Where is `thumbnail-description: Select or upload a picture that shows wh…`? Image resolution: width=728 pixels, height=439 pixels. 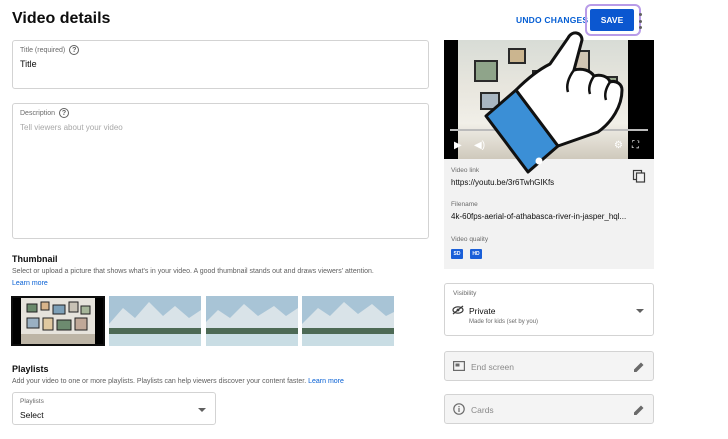
thumbnail-description: Select or upload a picture that shows wh… is located at coordinates (193, 271).